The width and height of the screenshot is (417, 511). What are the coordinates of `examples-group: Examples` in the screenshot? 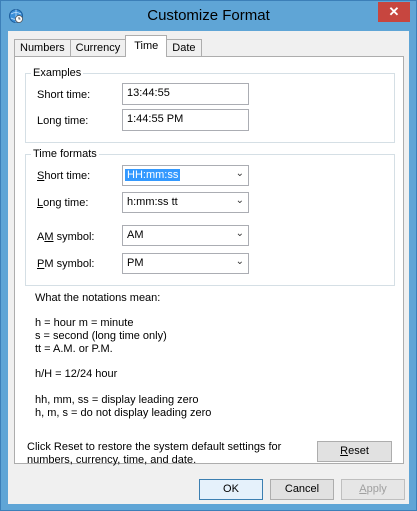 It's located at (210, 105).